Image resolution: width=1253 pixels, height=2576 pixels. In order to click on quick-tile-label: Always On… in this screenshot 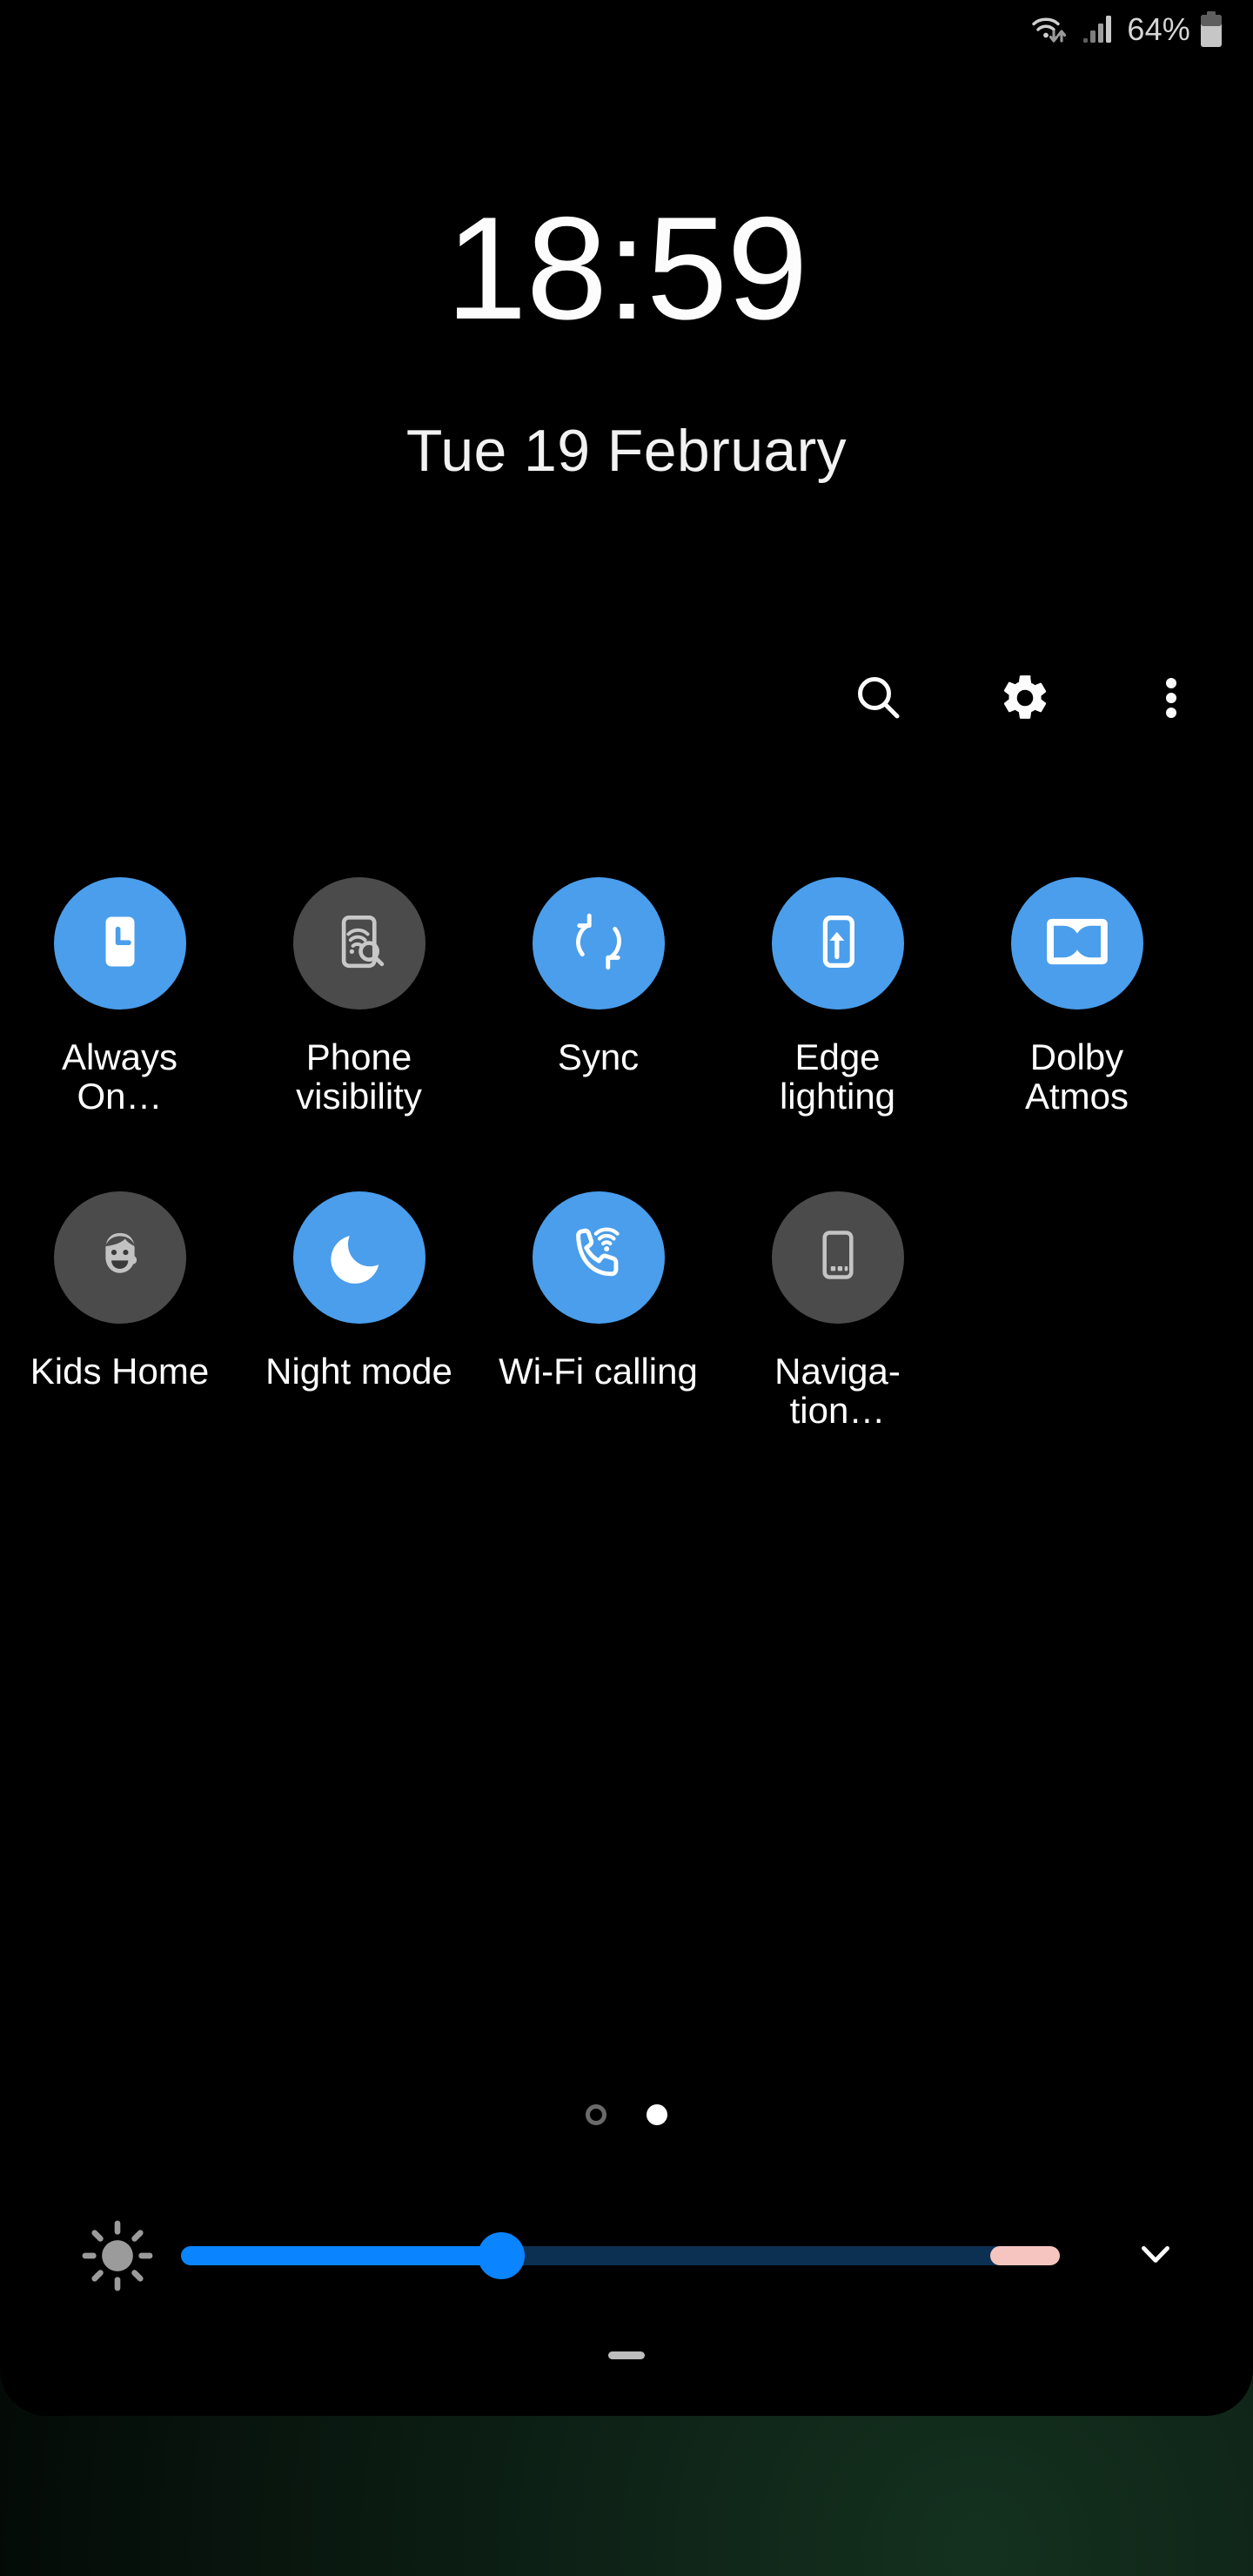, I will do `click(119, 1076)`.